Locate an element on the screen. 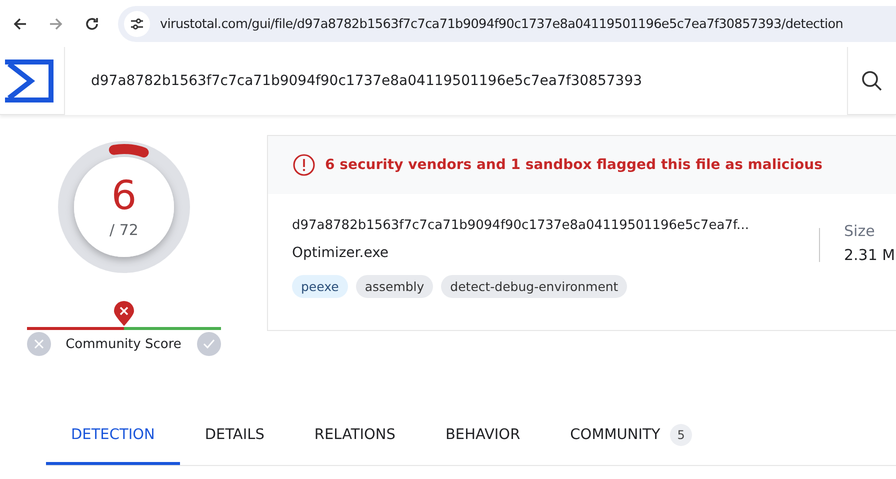 The image size is (896, 479). tab: DETECTION is located at coordinates (113, 437).